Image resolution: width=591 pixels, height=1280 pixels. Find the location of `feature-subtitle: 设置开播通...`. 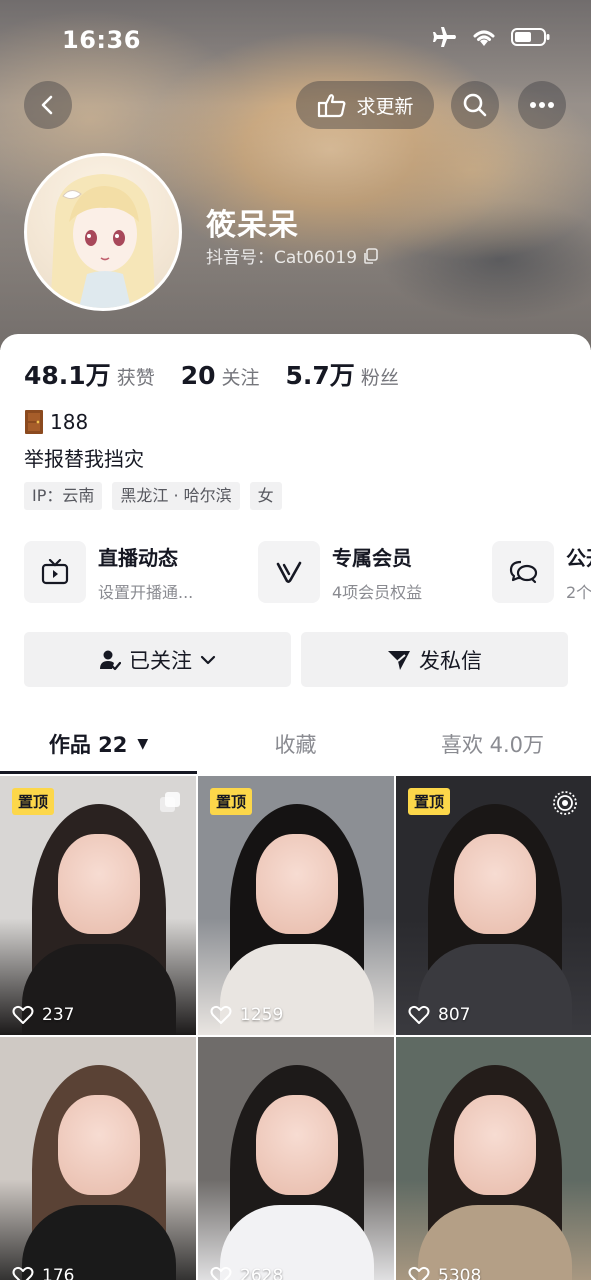

feature-subtitle: 设置开播通... is located at coordinates (146, 592).